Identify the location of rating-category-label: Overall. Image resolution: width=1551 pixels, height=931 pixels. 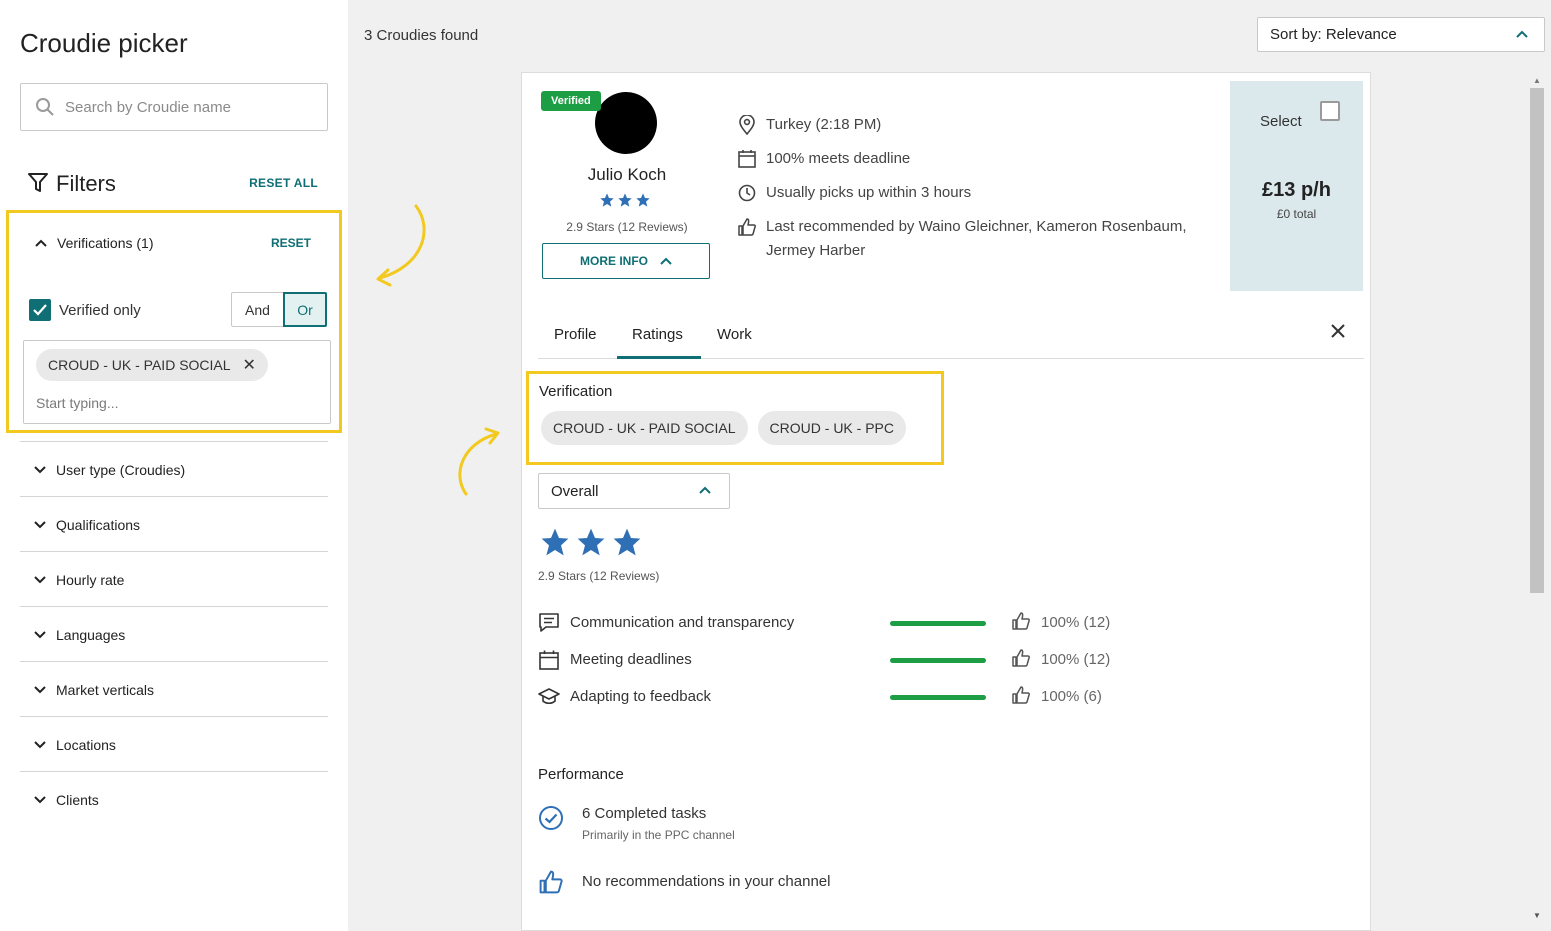
(575, 491).